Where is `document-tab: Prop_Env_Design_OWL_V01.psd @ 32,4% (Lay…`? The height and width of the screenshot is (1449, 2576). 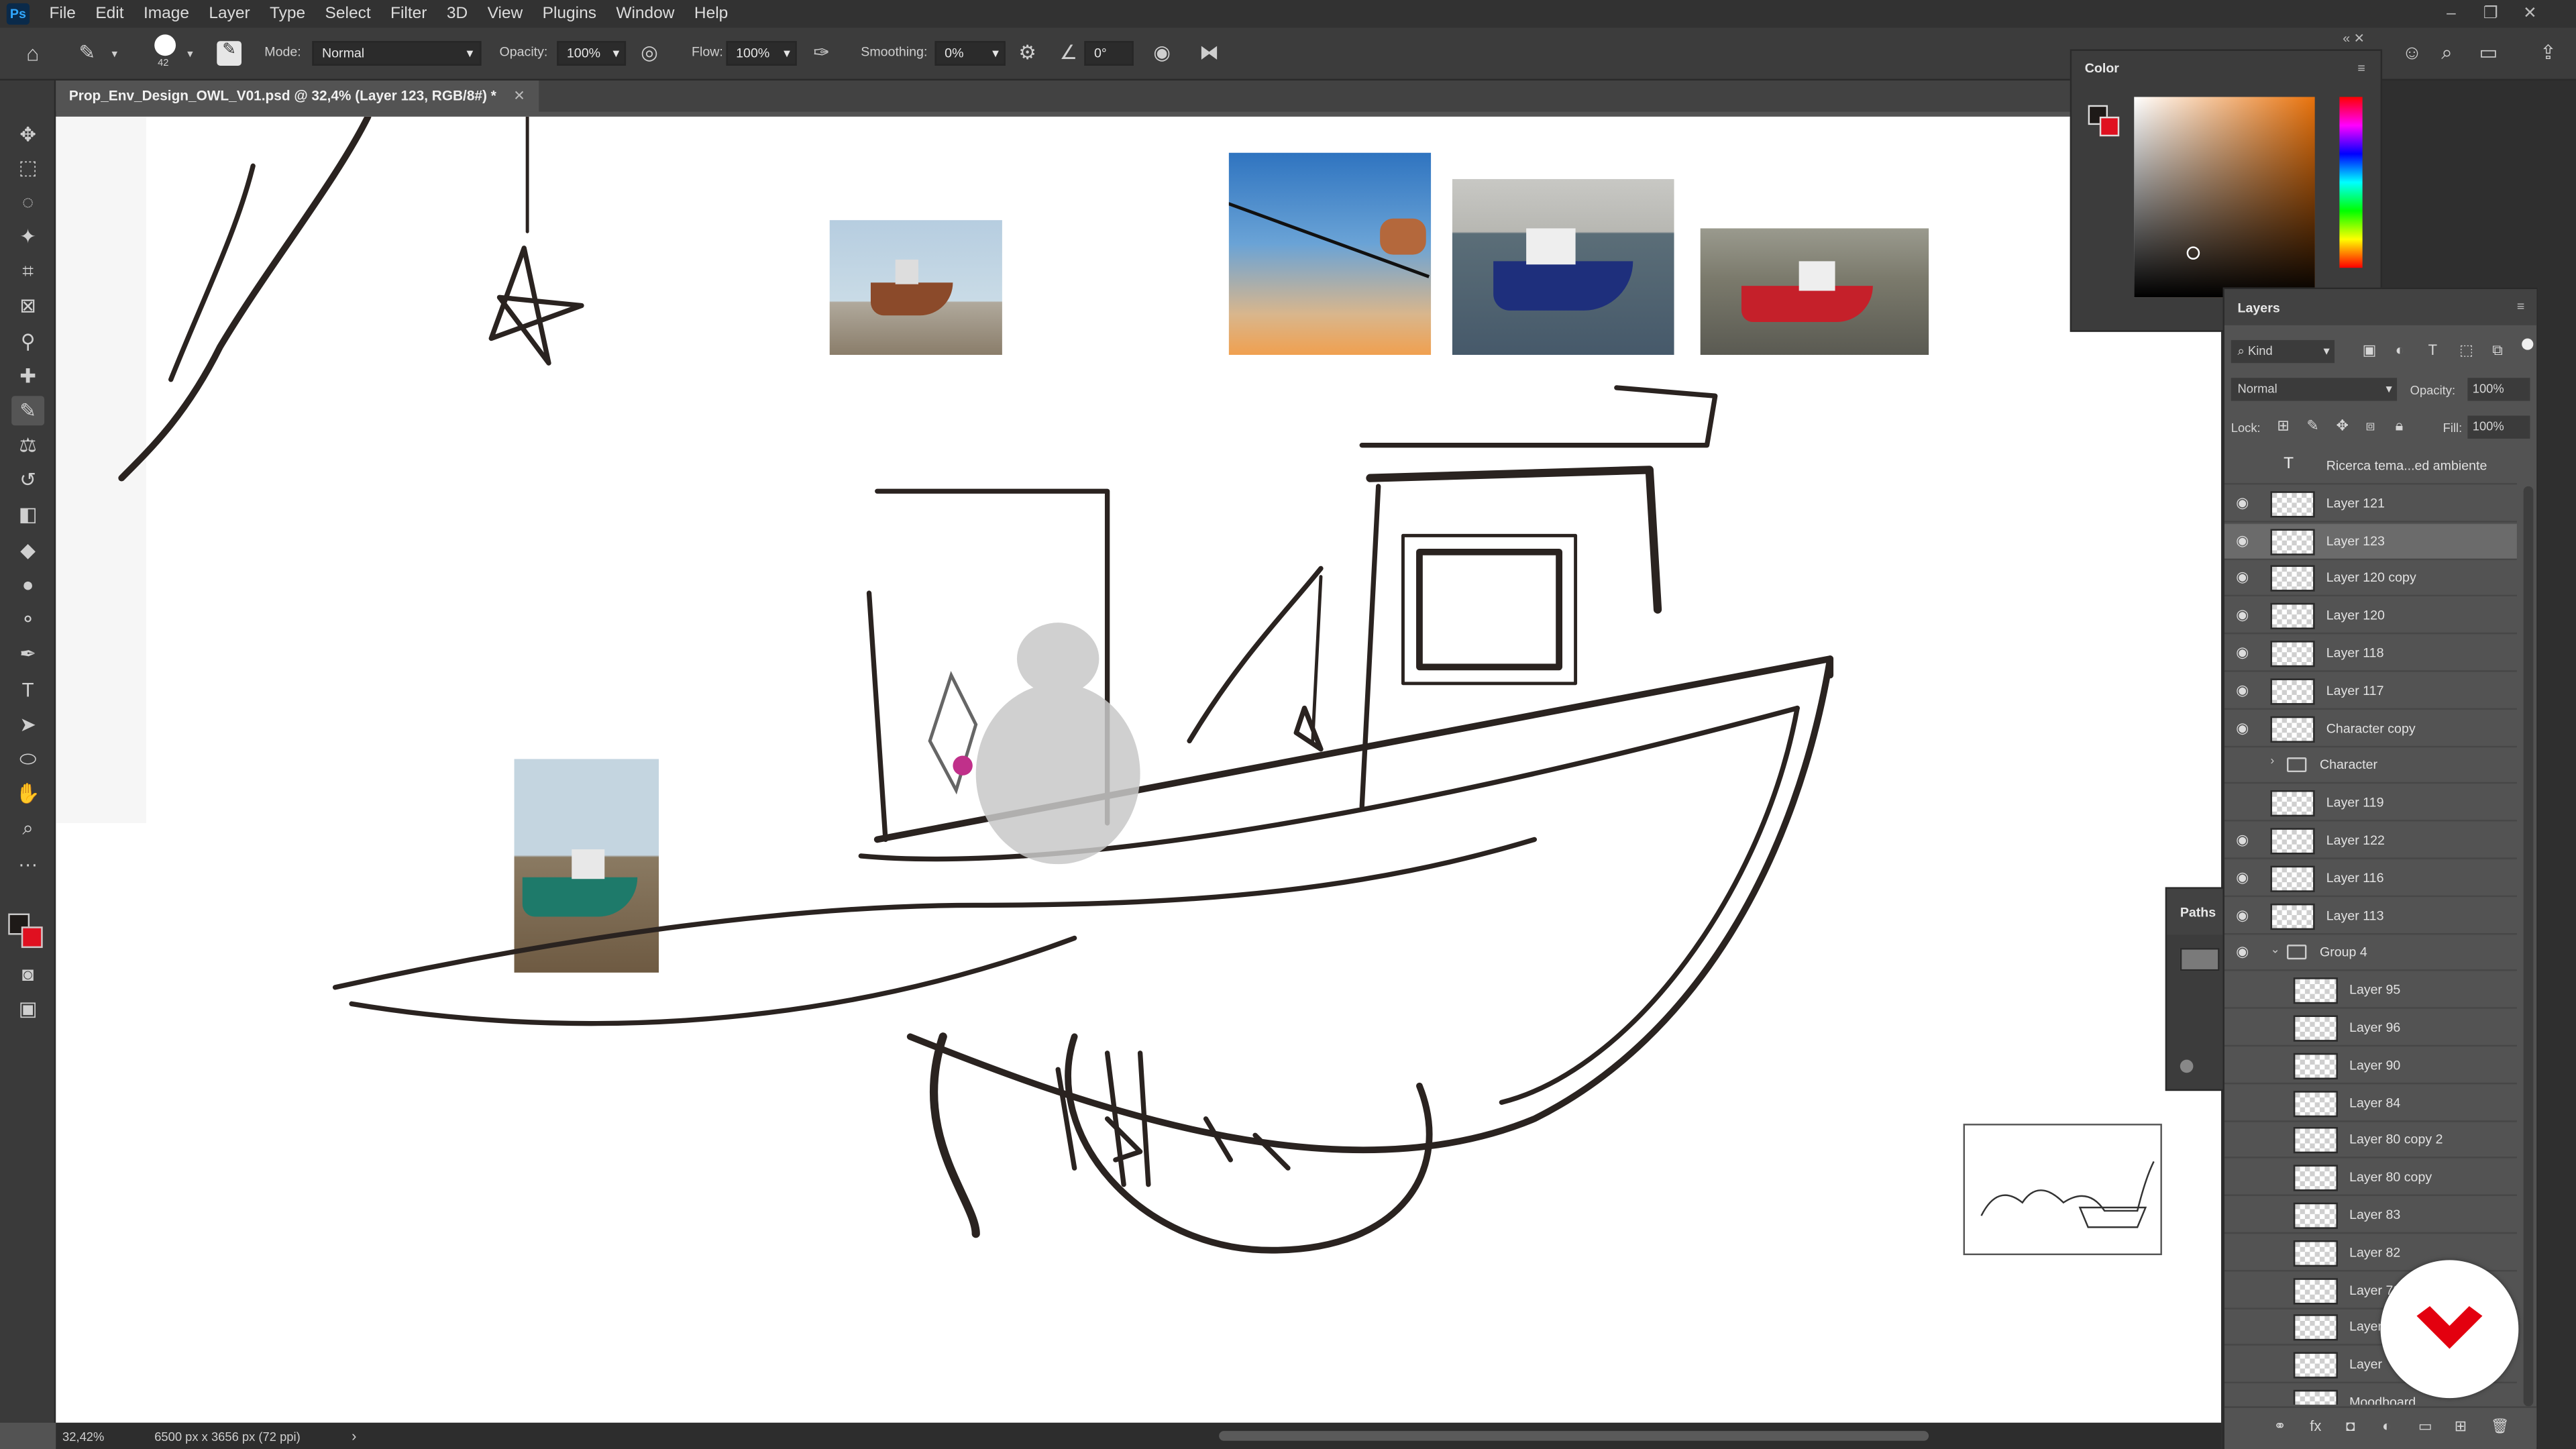 document-tab: Prop_Env_Design_OWL_V01.psd @ 32,4% (Lay… is located at coordinates (297, 96).